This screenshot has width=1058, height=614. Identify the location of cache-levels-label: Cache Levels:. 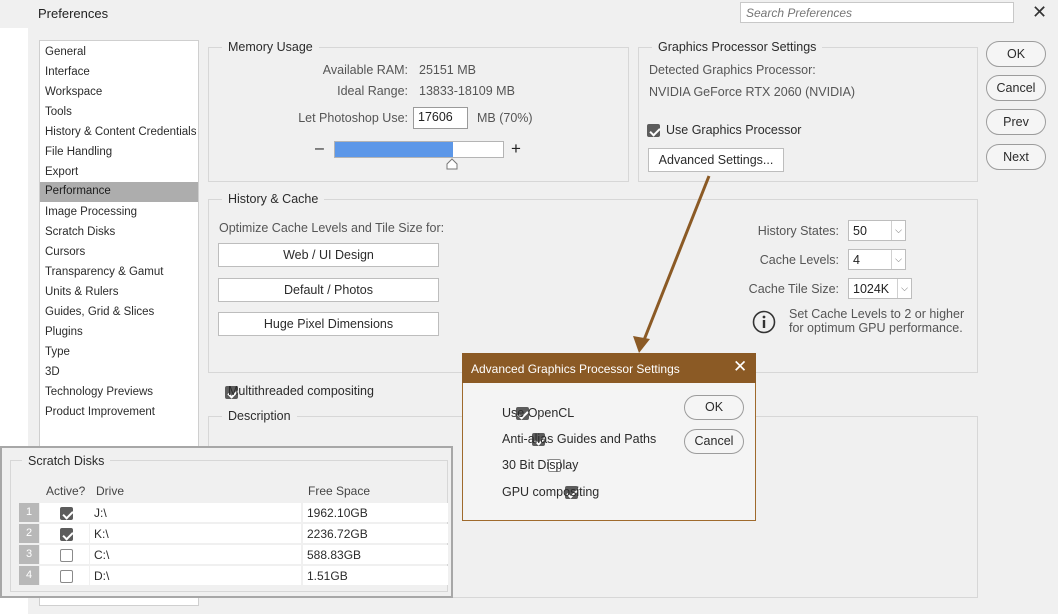
(799, 260).